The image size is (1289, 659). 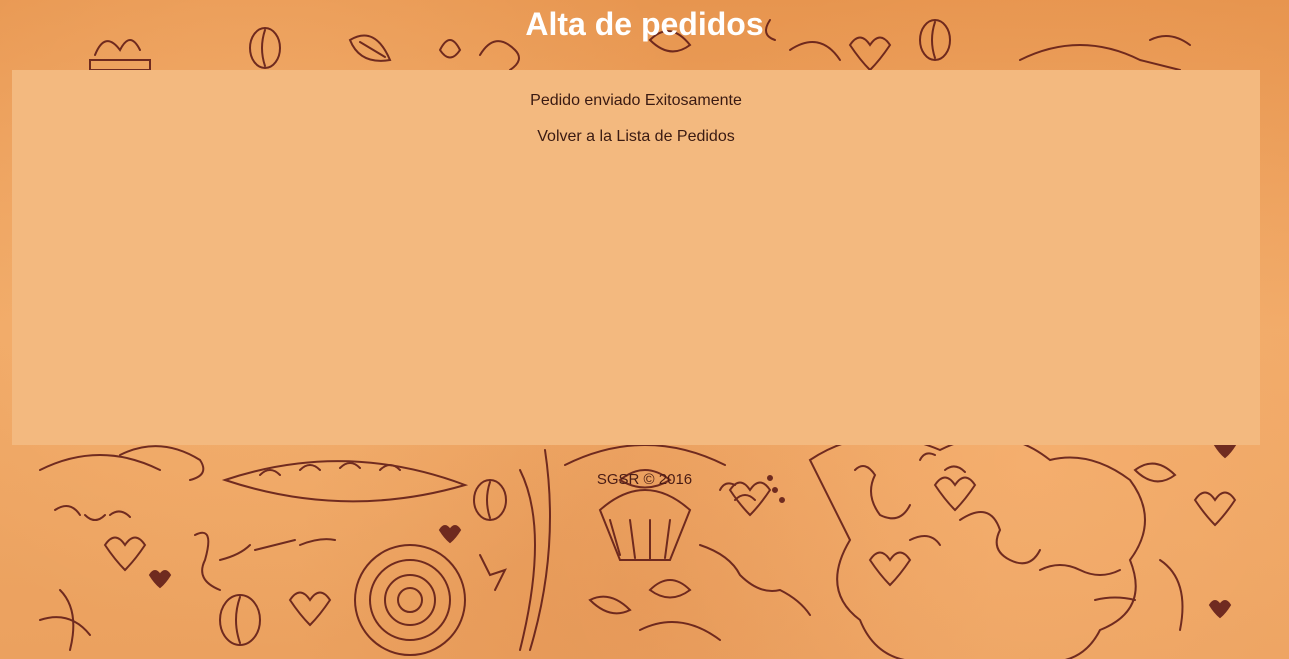 What do you see at coordinates (636, 137) in the screenshot?
I see `back-to-orders-link: Volver a la Lista de Pedidos` at bounding box center [636, 137].